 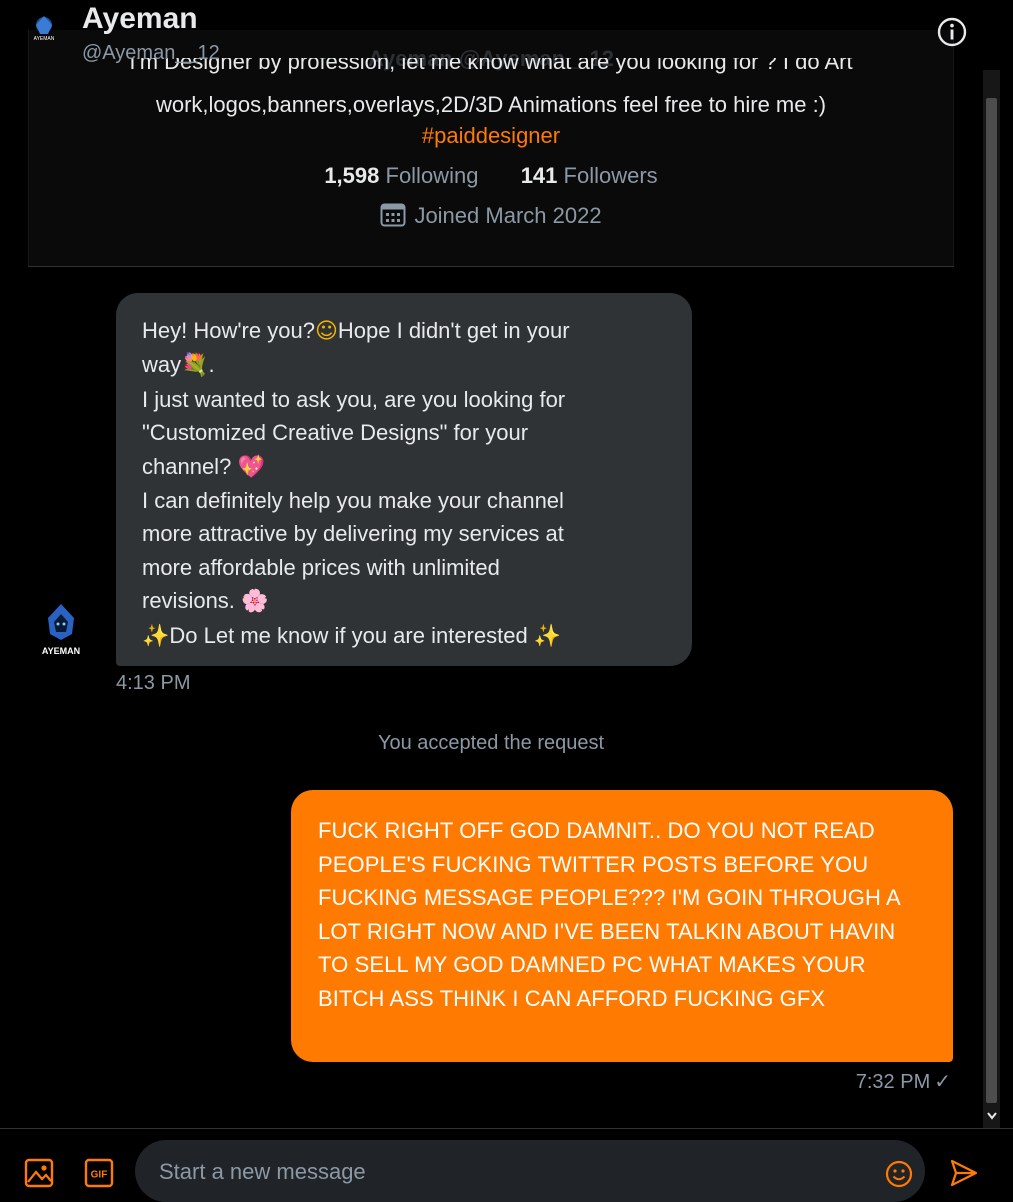 What do you see at coordinates (44, 28) in the screenshot?
I see `header-avatar: AYEMAN` at bounding box center [44, 28].